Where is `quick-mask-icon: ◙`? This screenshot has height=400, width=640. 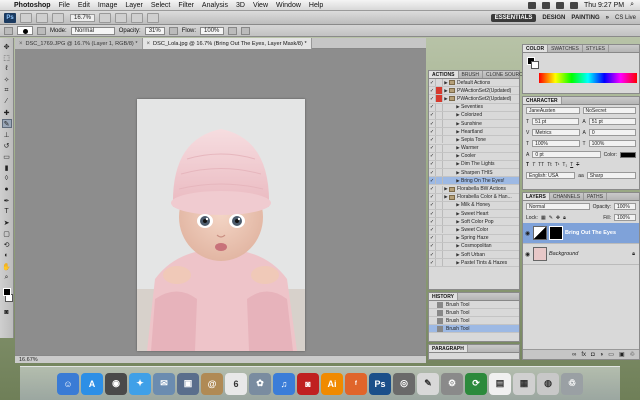
quick-mask-icon: ◙ is located at coordinates (7, 312).